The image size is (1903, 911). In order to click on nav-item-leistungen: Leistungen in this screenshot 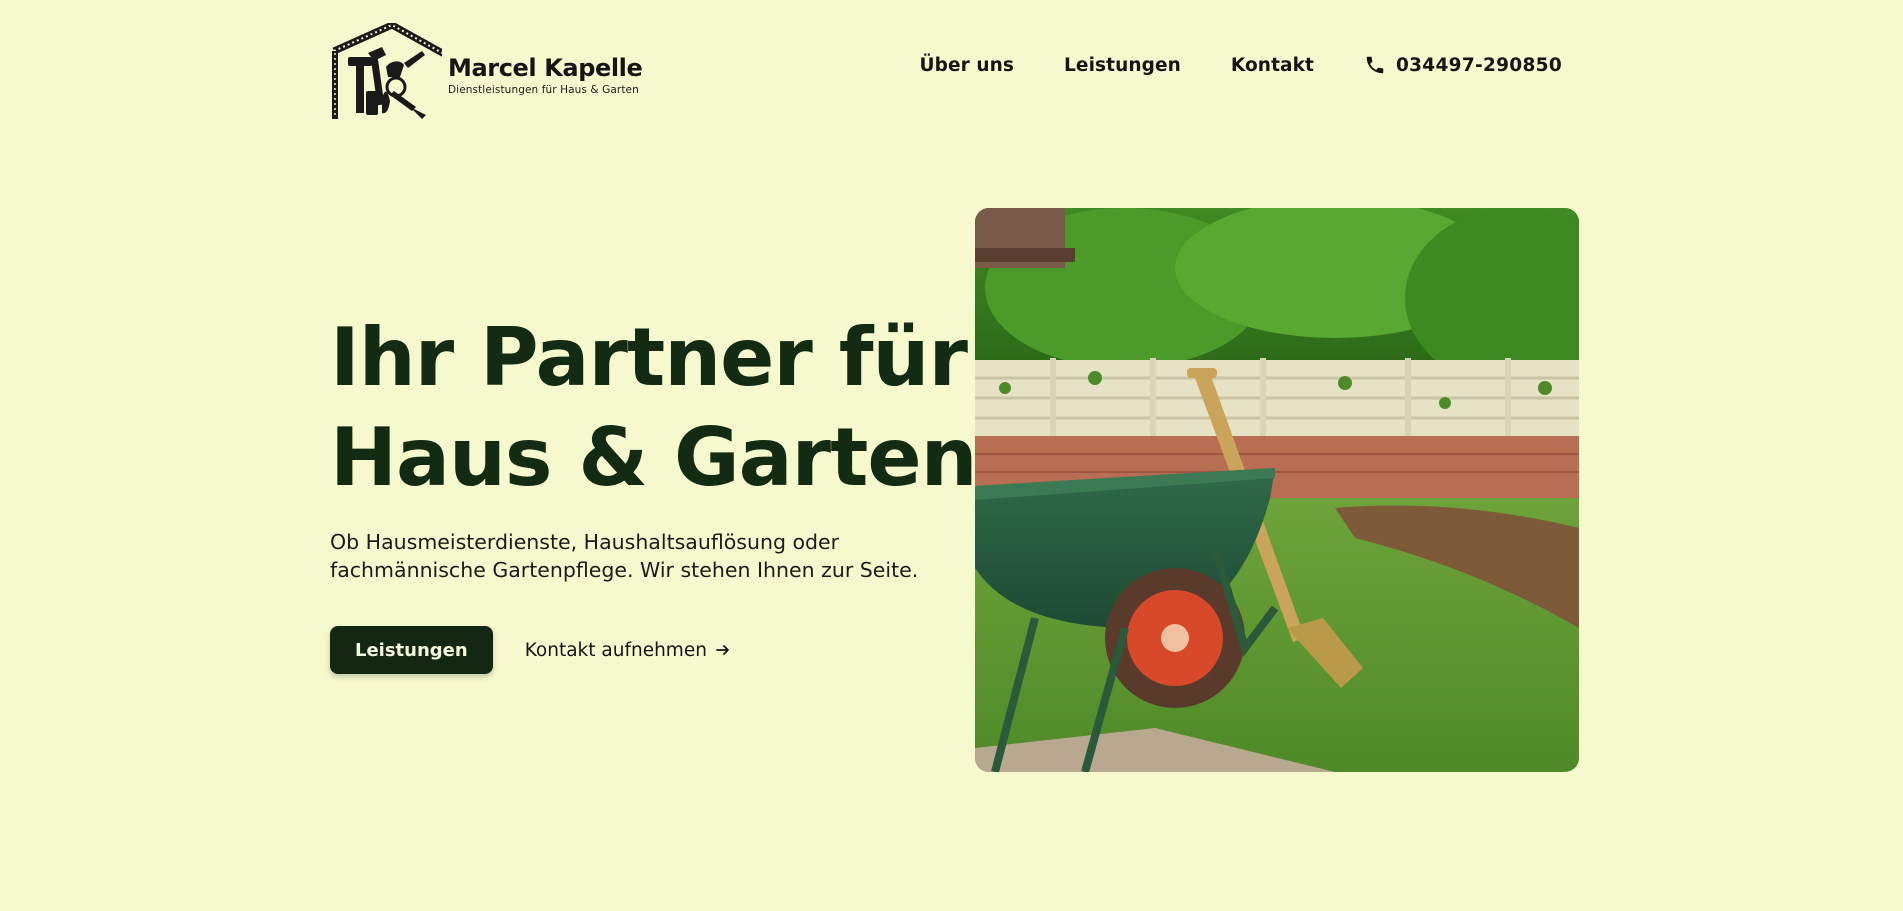, I will do `click(1122, 65)`.